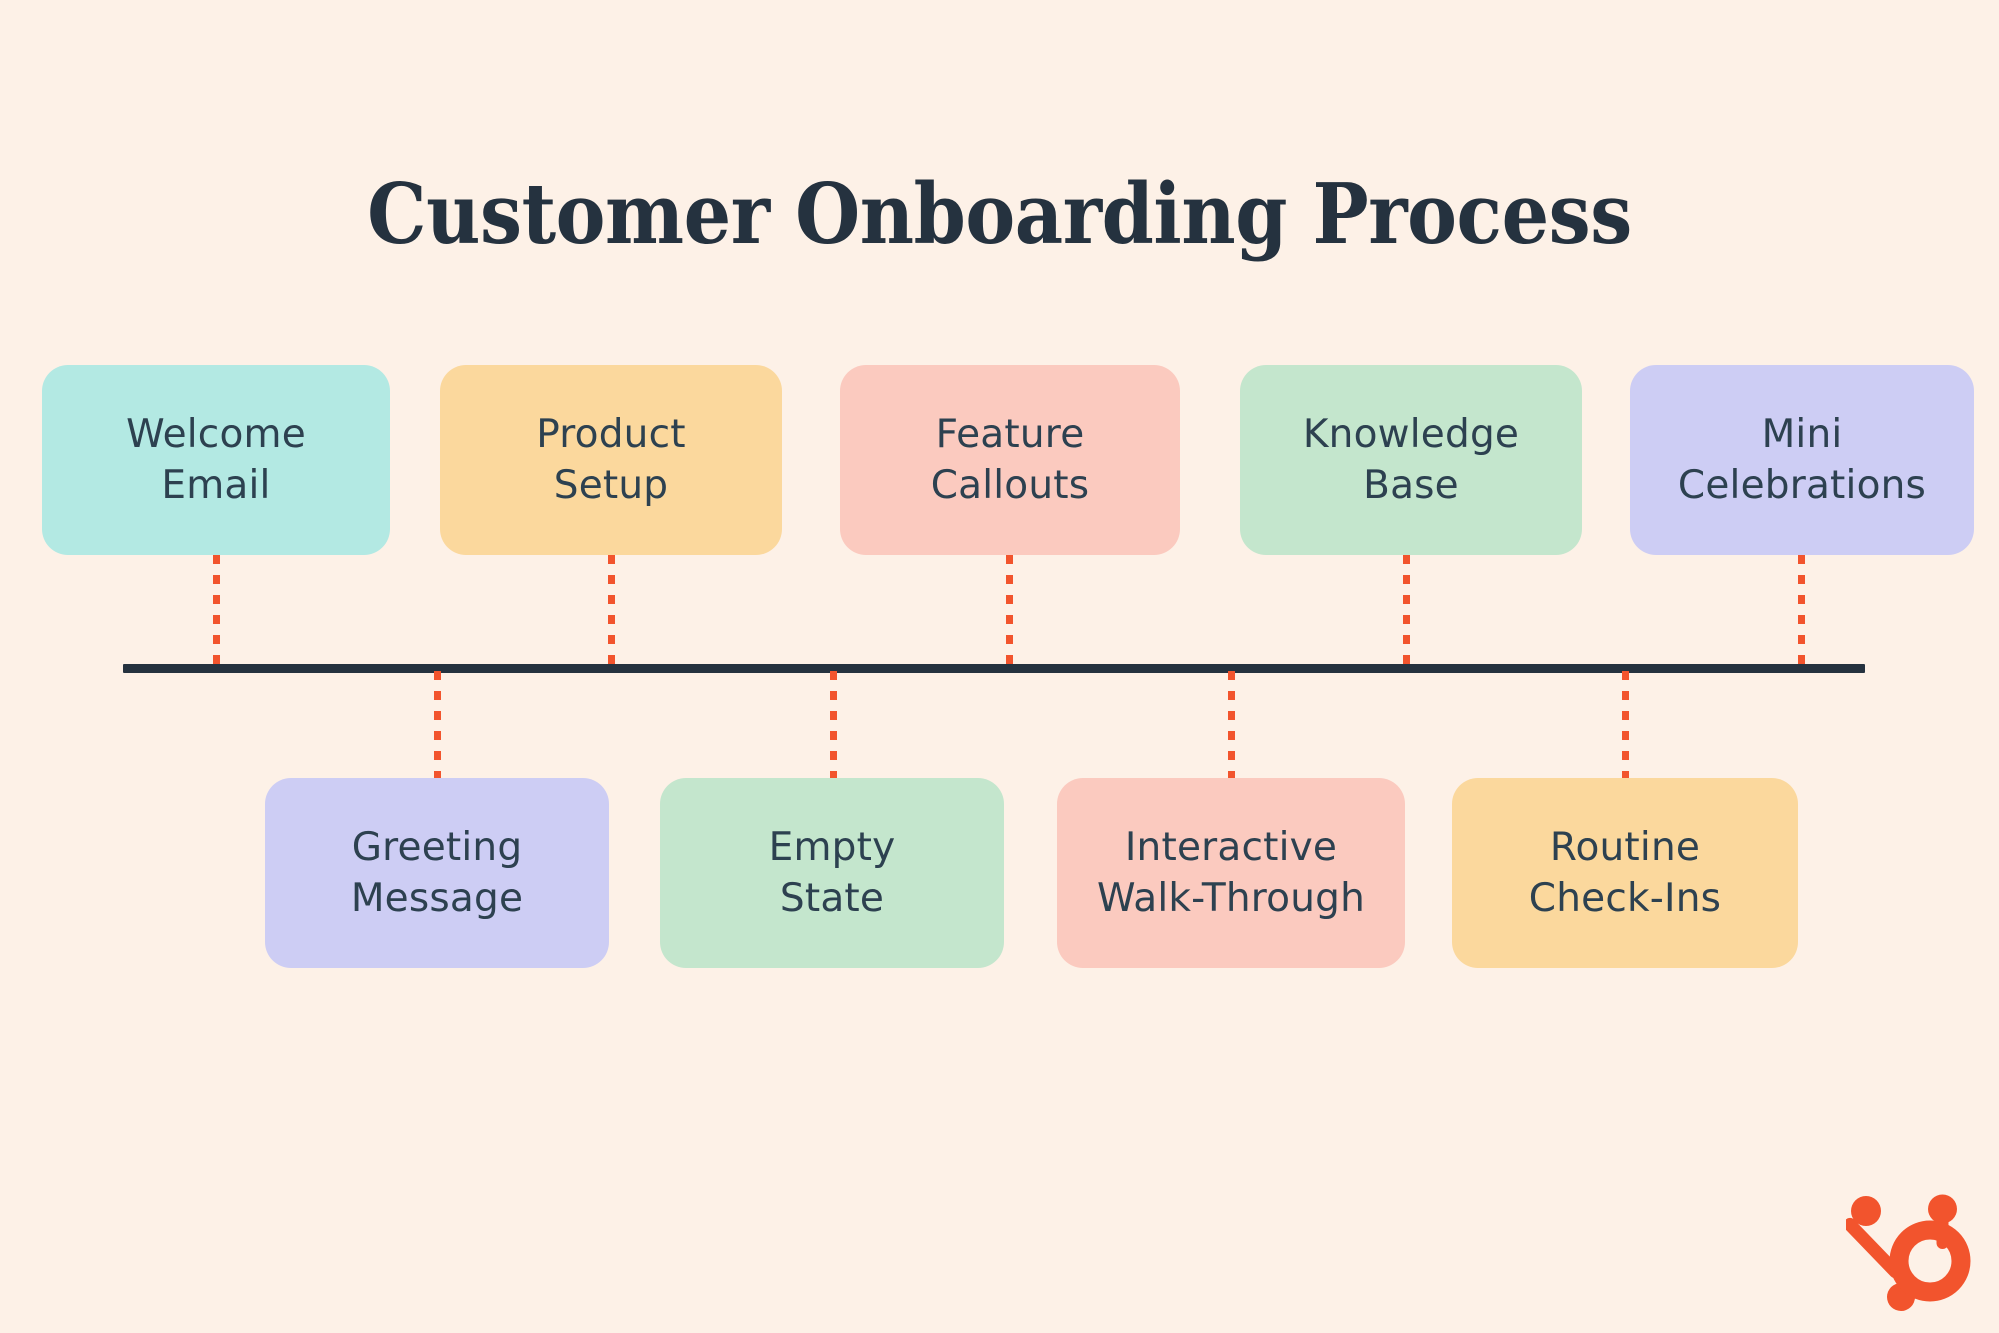 The width and height of the screenshot is (1999, 1333). I want to click on connector-routine-check-ins, so click(1625, 725).